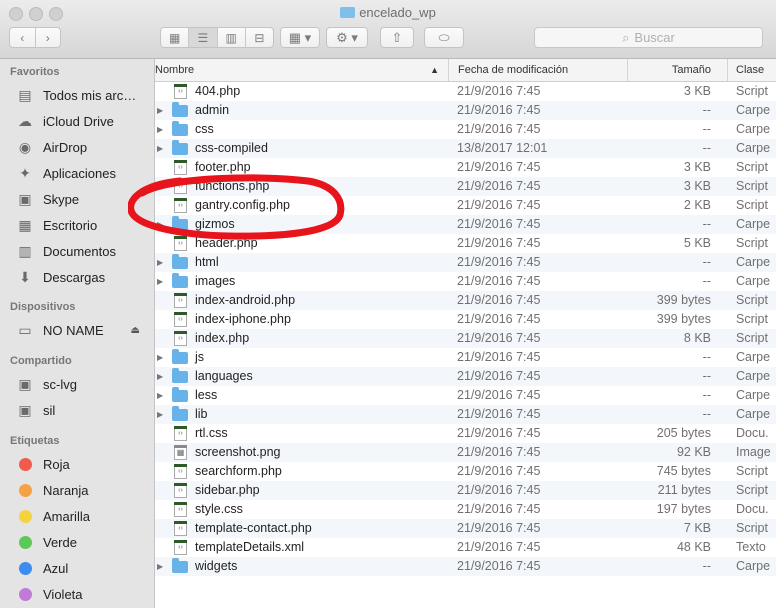  I want to click on file-row: screenshot.png 21/9/2016 7:45 92 KB Image, so click(465, 452).